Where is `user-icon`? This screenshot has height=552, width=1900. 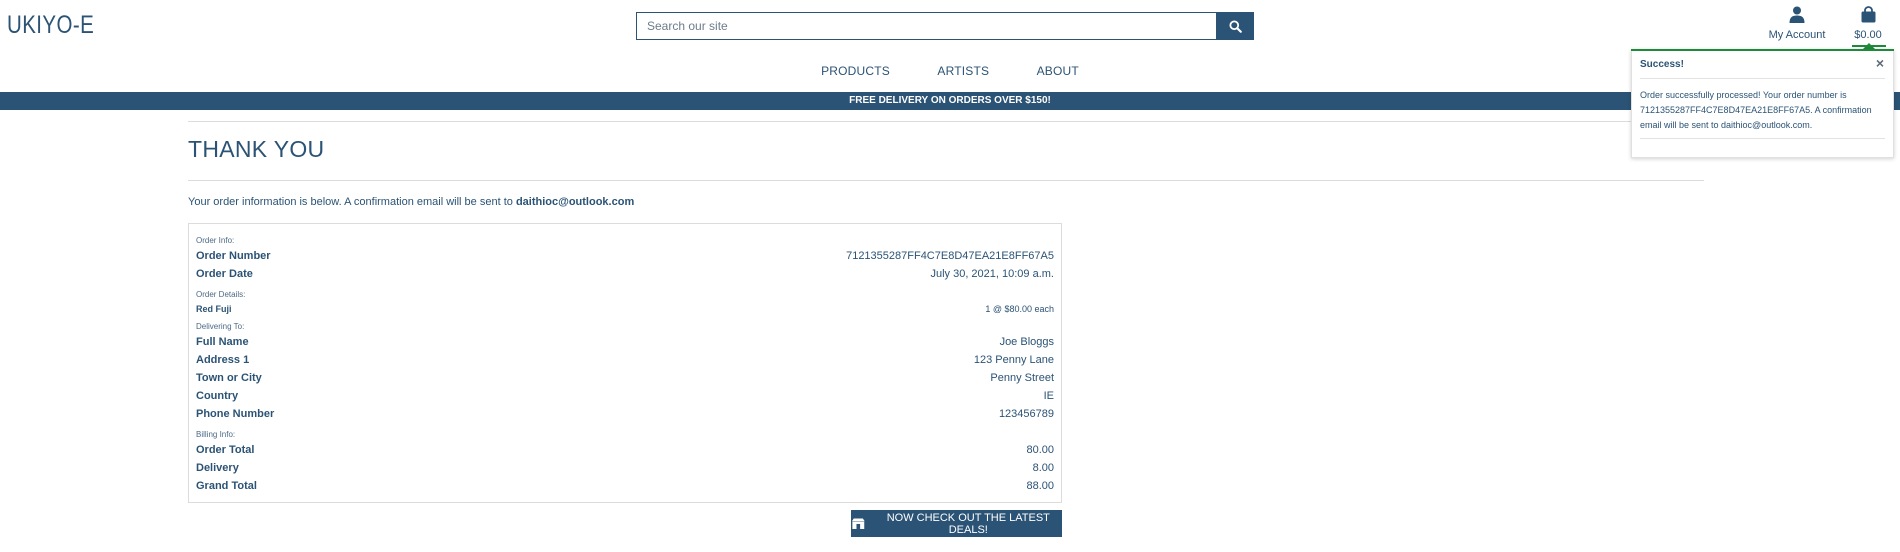
user-icon is located at coordinates (1797, 14).